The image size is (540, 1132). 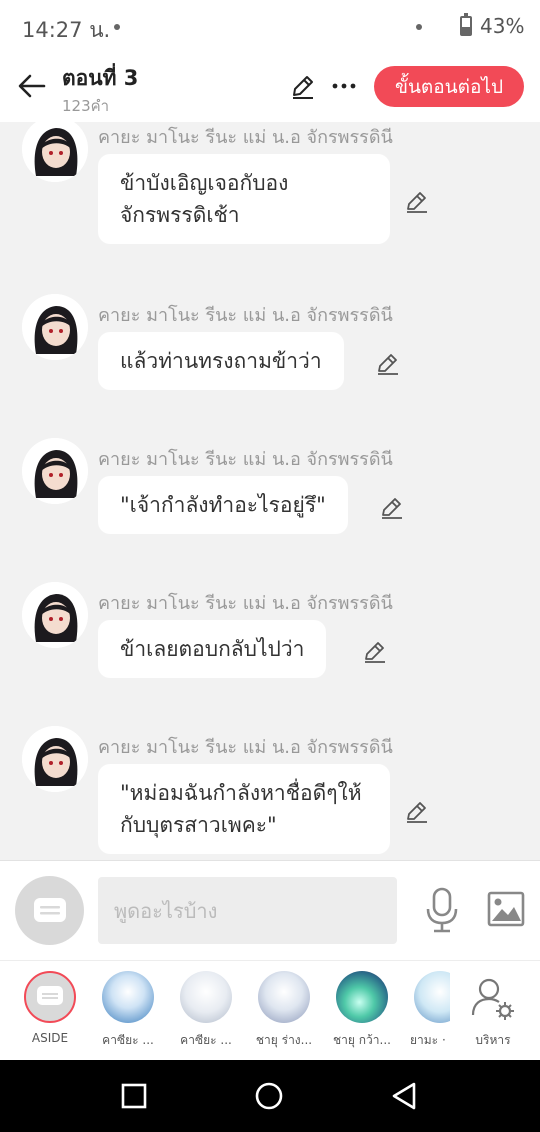 I want to click on character-option: ยามะ ·, so click(x=427, y=1010).